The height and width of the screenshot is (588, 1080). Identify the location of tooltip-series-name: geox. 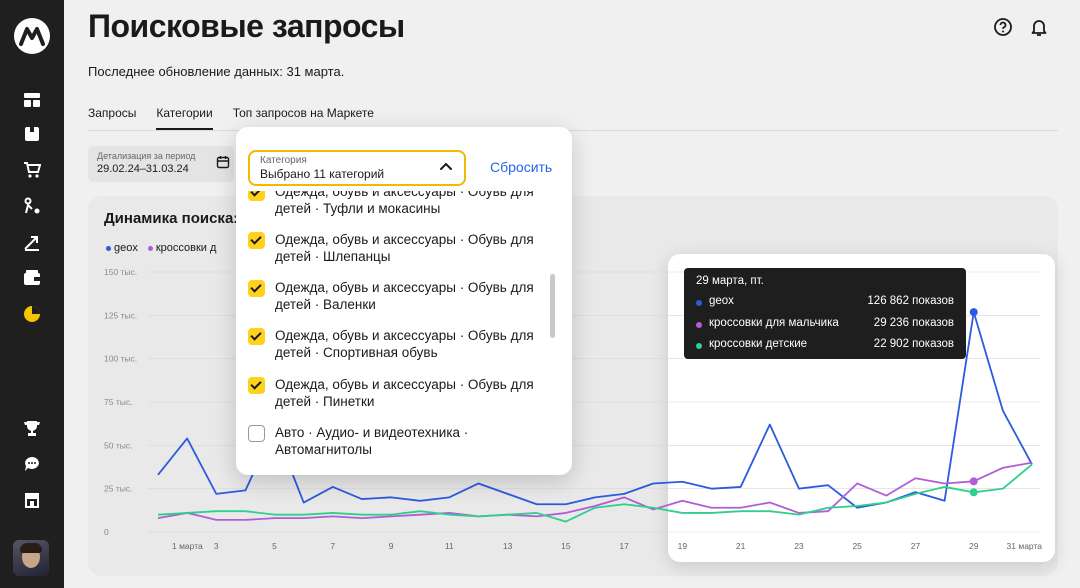
(721, 301).